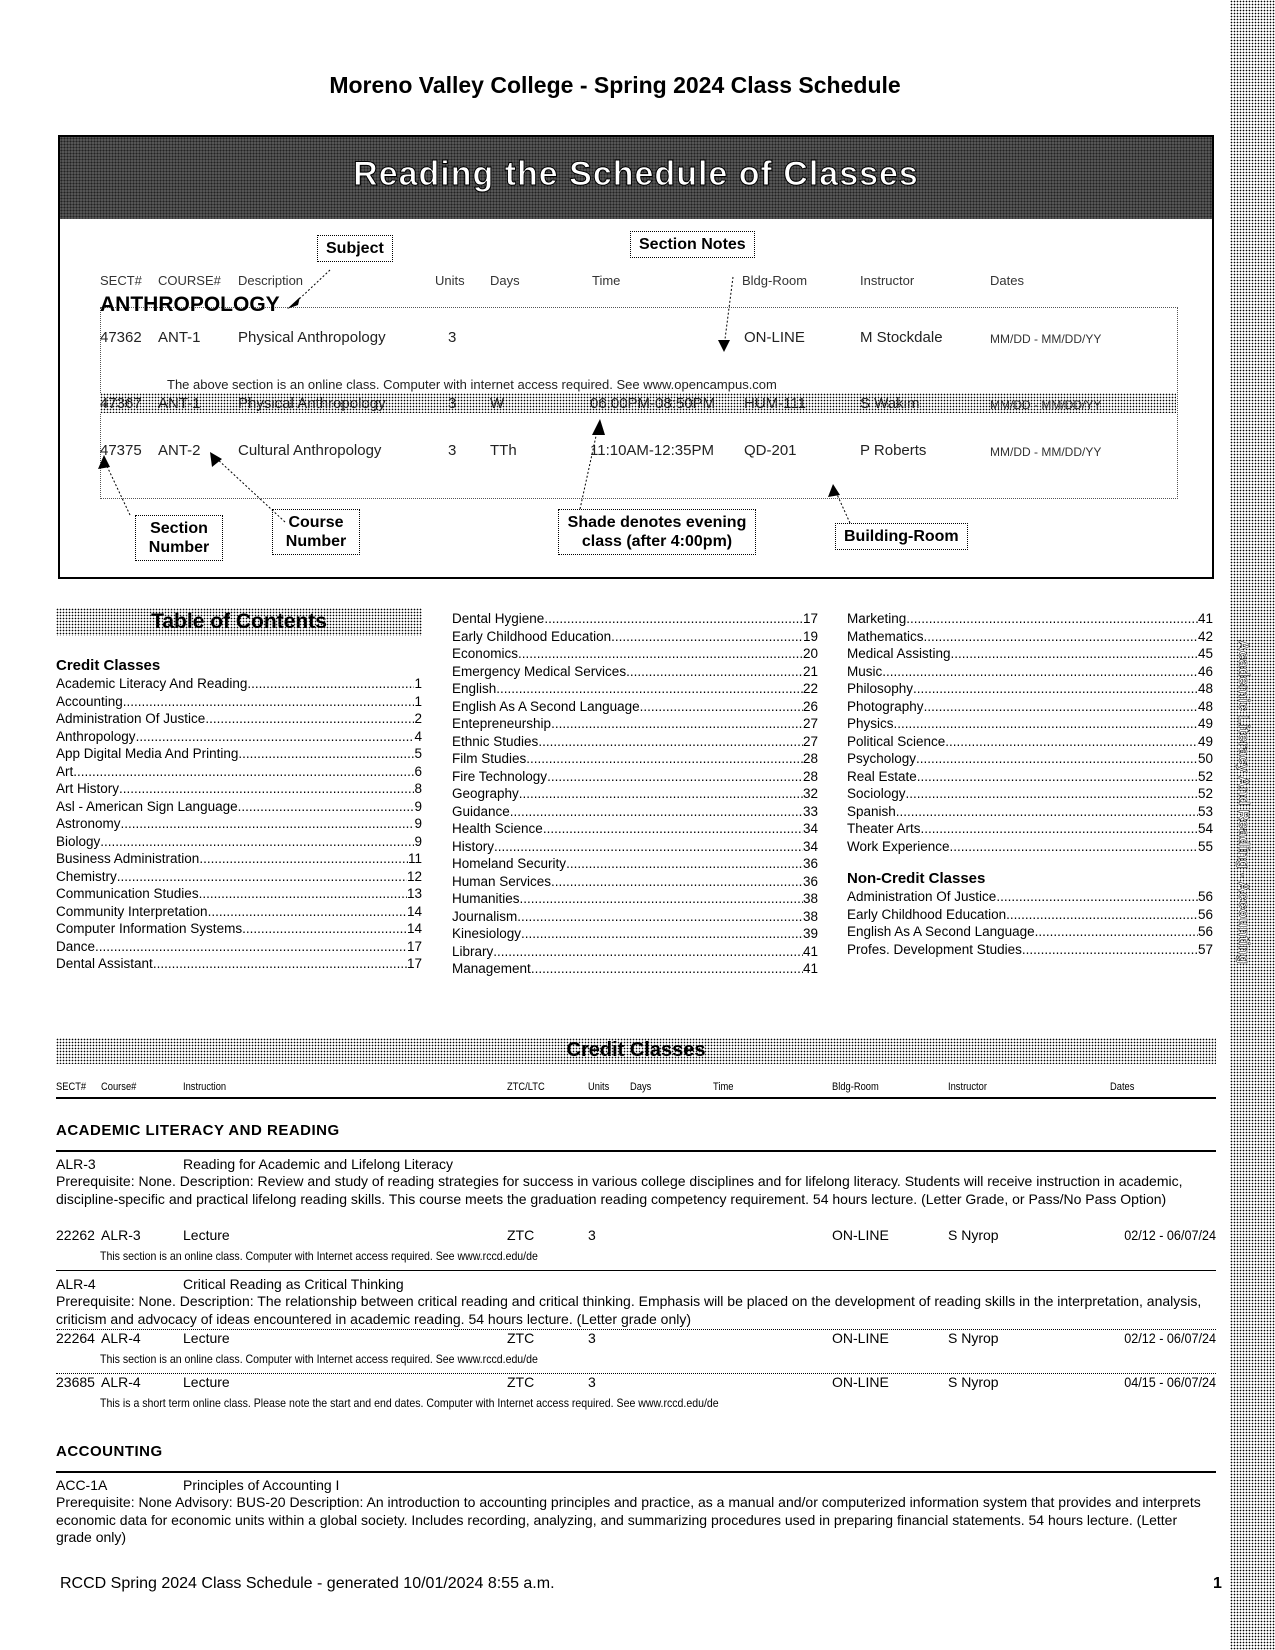 The image size is (1275, 1650). I want to click on toc-entry: Physics 49, so click(1030, 724).